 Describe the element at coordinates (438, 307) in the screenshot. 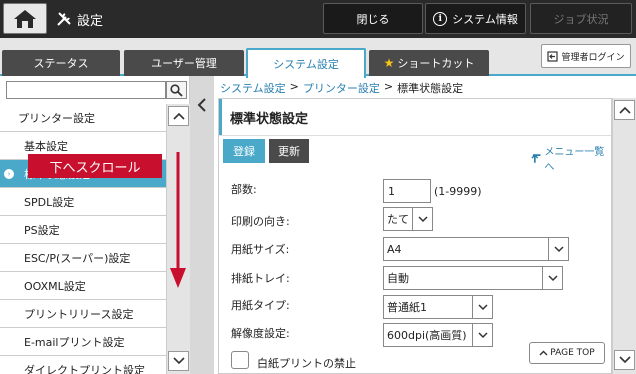

I see `paper-type-select: 普通紙1` at that location.